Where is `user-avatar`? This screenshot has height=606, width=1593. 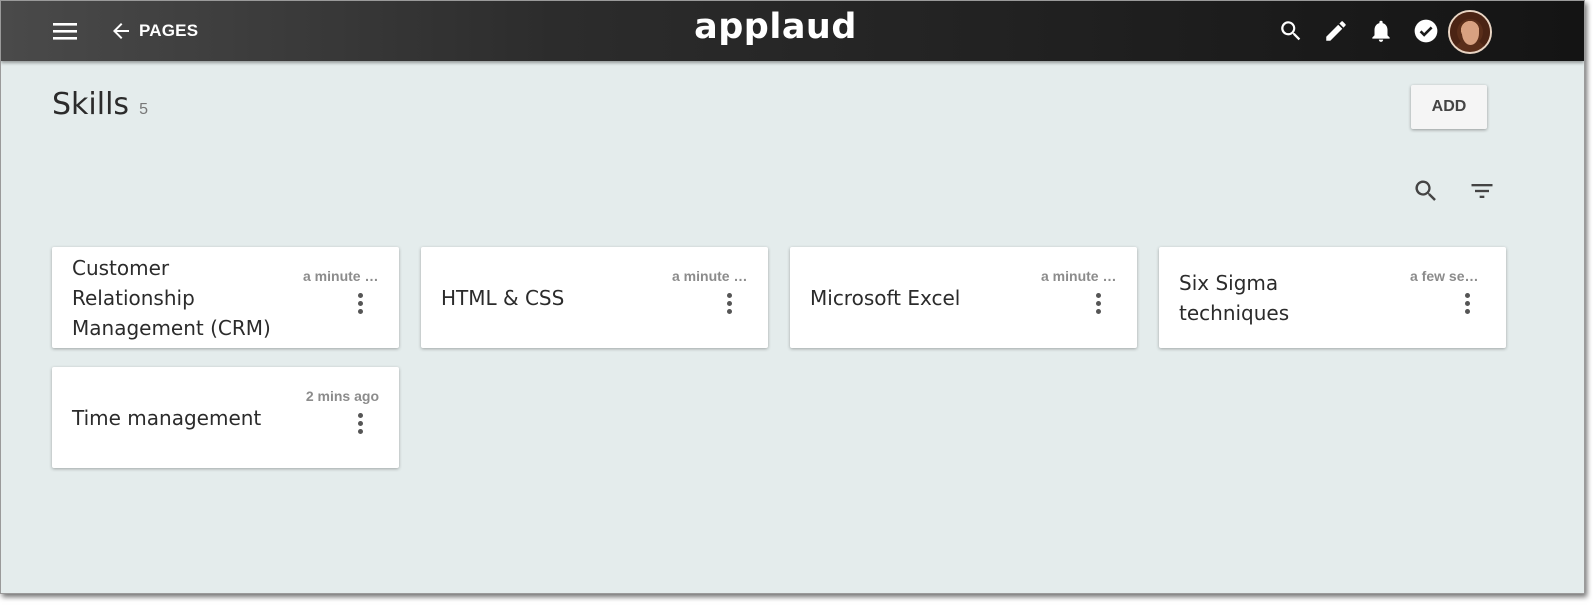 user-avatar is located at coordinates (1470, 32).